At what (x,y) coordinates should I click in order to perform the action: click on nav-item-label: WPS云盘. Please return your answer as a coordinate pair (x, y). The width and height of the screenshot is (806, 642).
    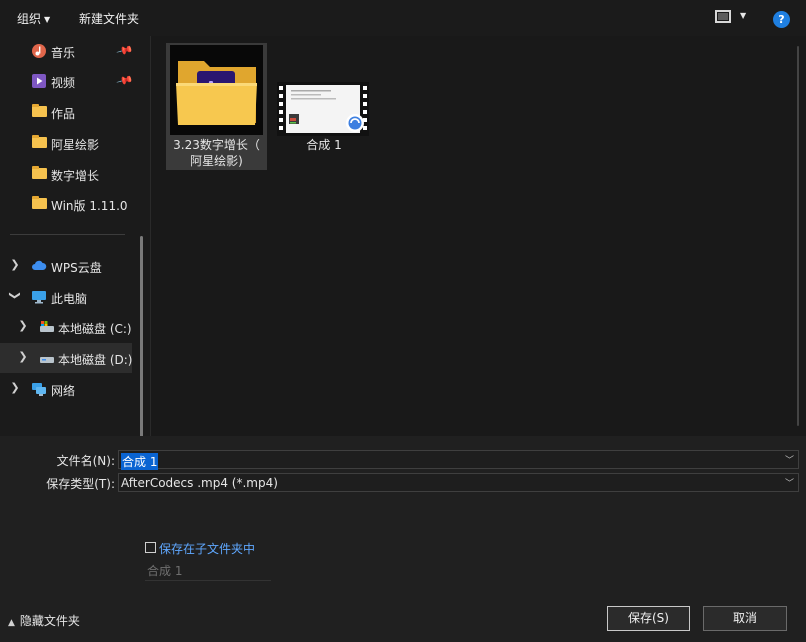
    Looking at the image, I should click on (76, 268).